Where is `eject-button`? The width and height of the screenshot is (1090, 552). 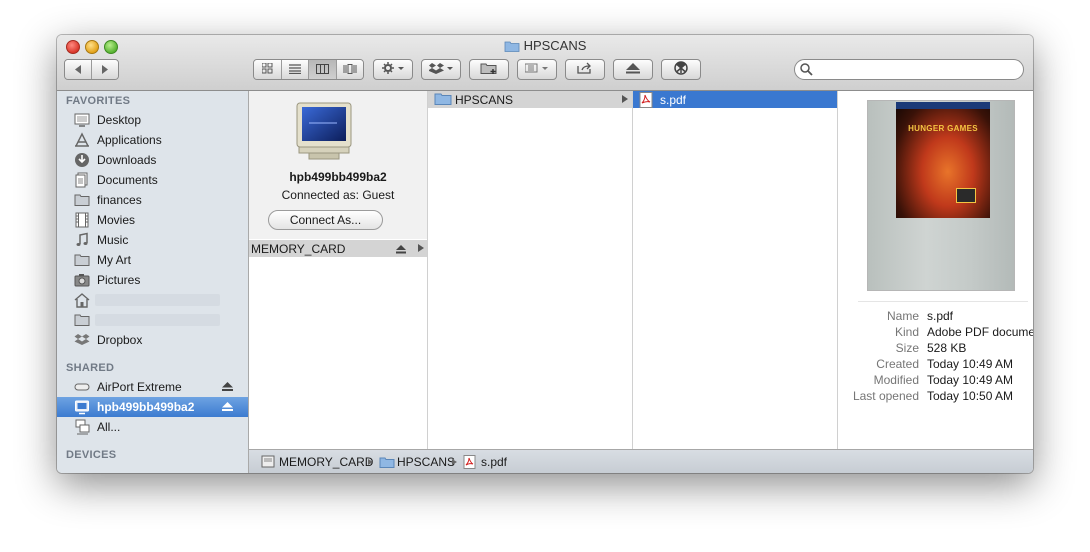
eject-button is located at coordinates (633, 69).